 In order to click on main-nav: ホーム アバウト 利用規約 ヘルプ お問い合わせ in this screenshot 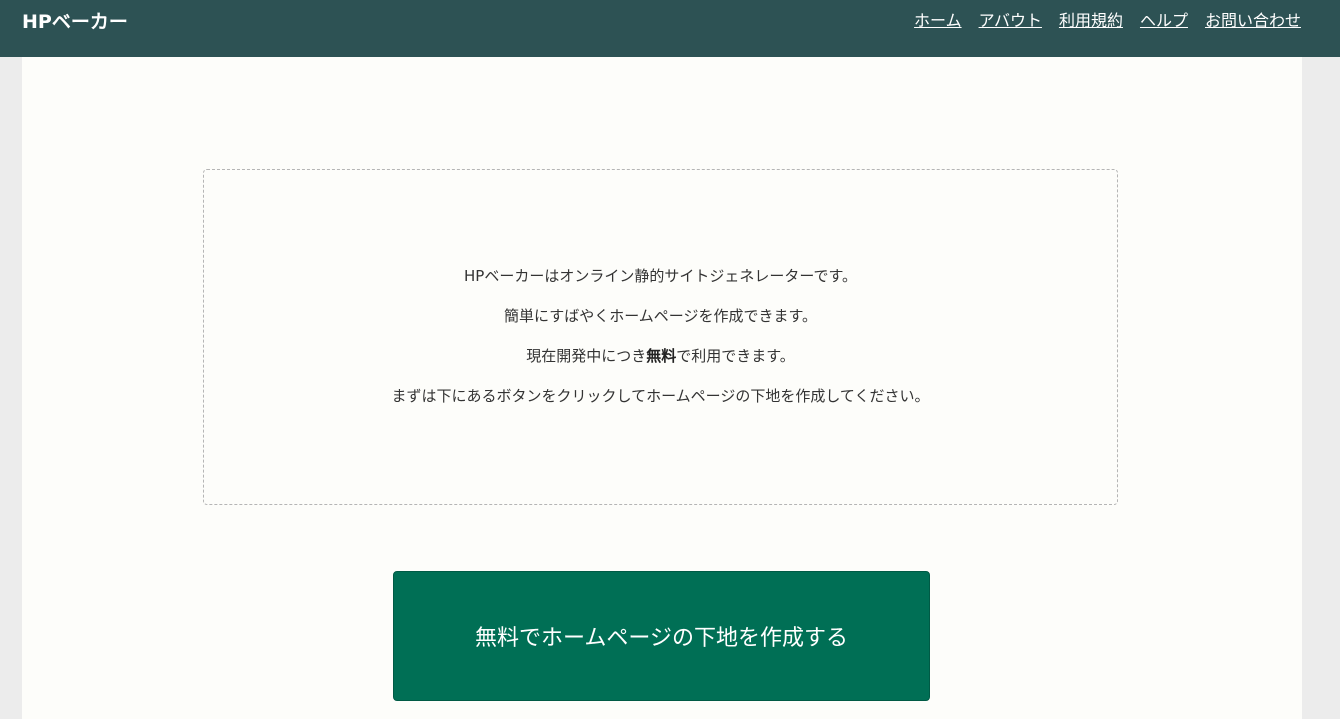, I will do `click(1107, 21)`.